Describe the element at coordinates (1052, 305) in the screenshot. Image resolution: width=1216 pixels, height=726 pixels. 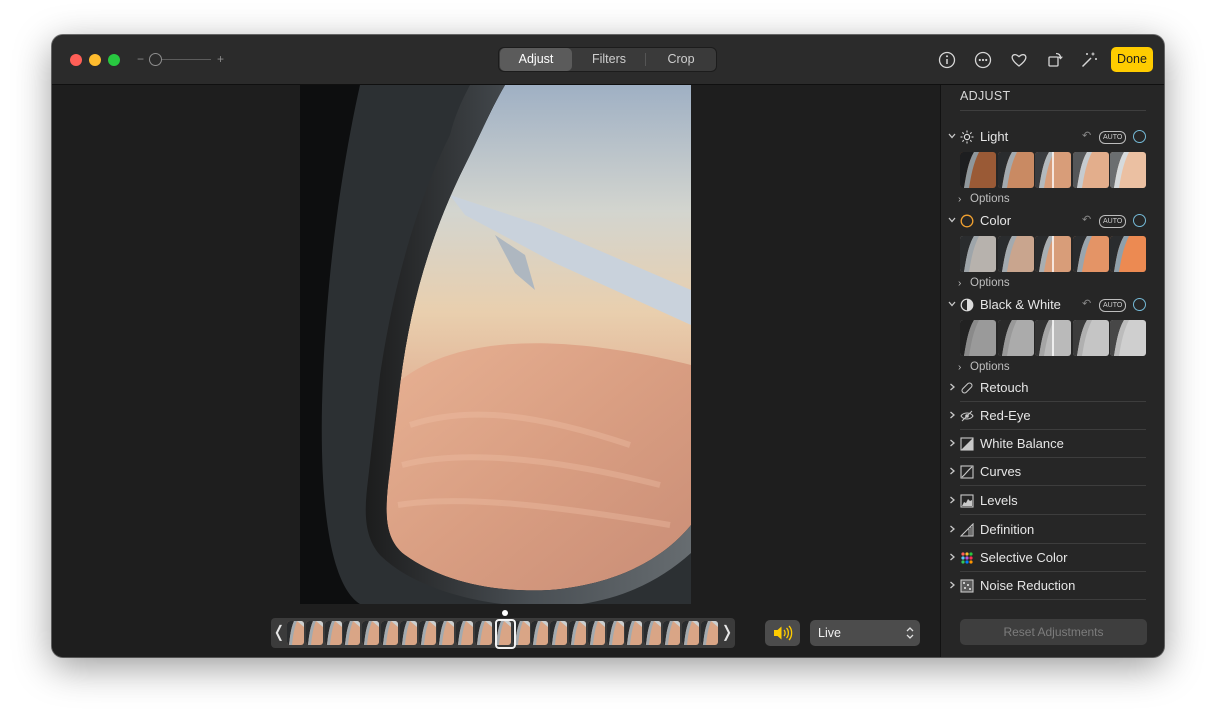
I see `section-black-white: Black & White ↶ AUTO` at that location.